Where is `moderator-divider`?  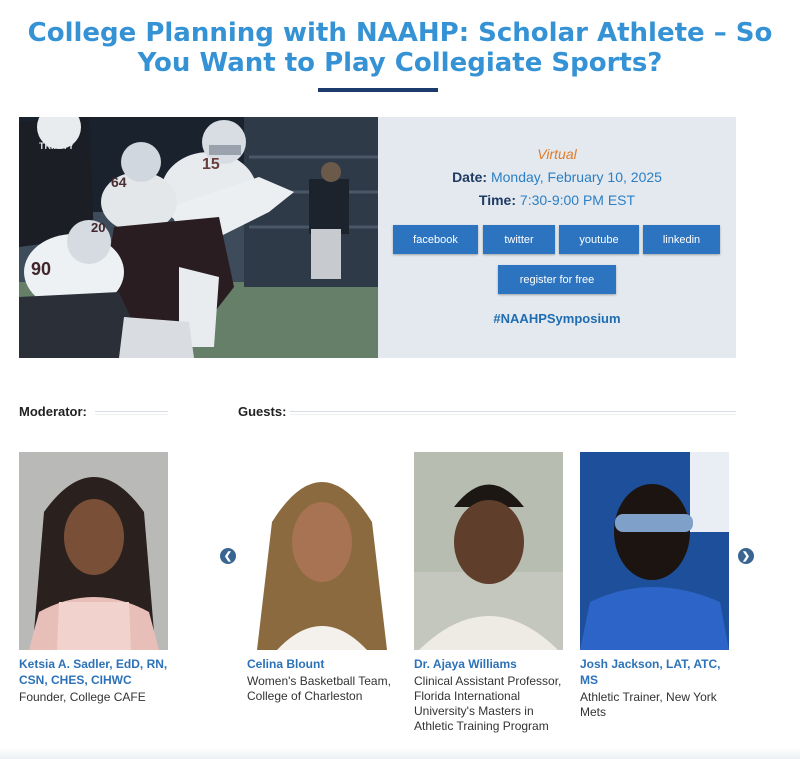
moderator-divider is located at coordinates (131, 413).